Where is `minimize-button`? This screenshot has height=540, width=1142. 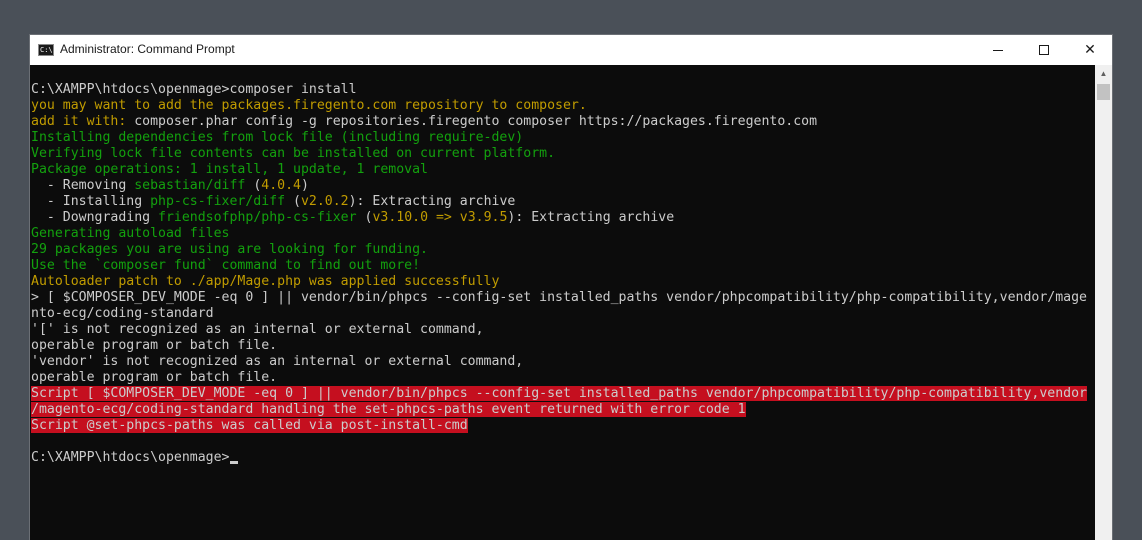
minimize-button is located at coordinates (998, 50).